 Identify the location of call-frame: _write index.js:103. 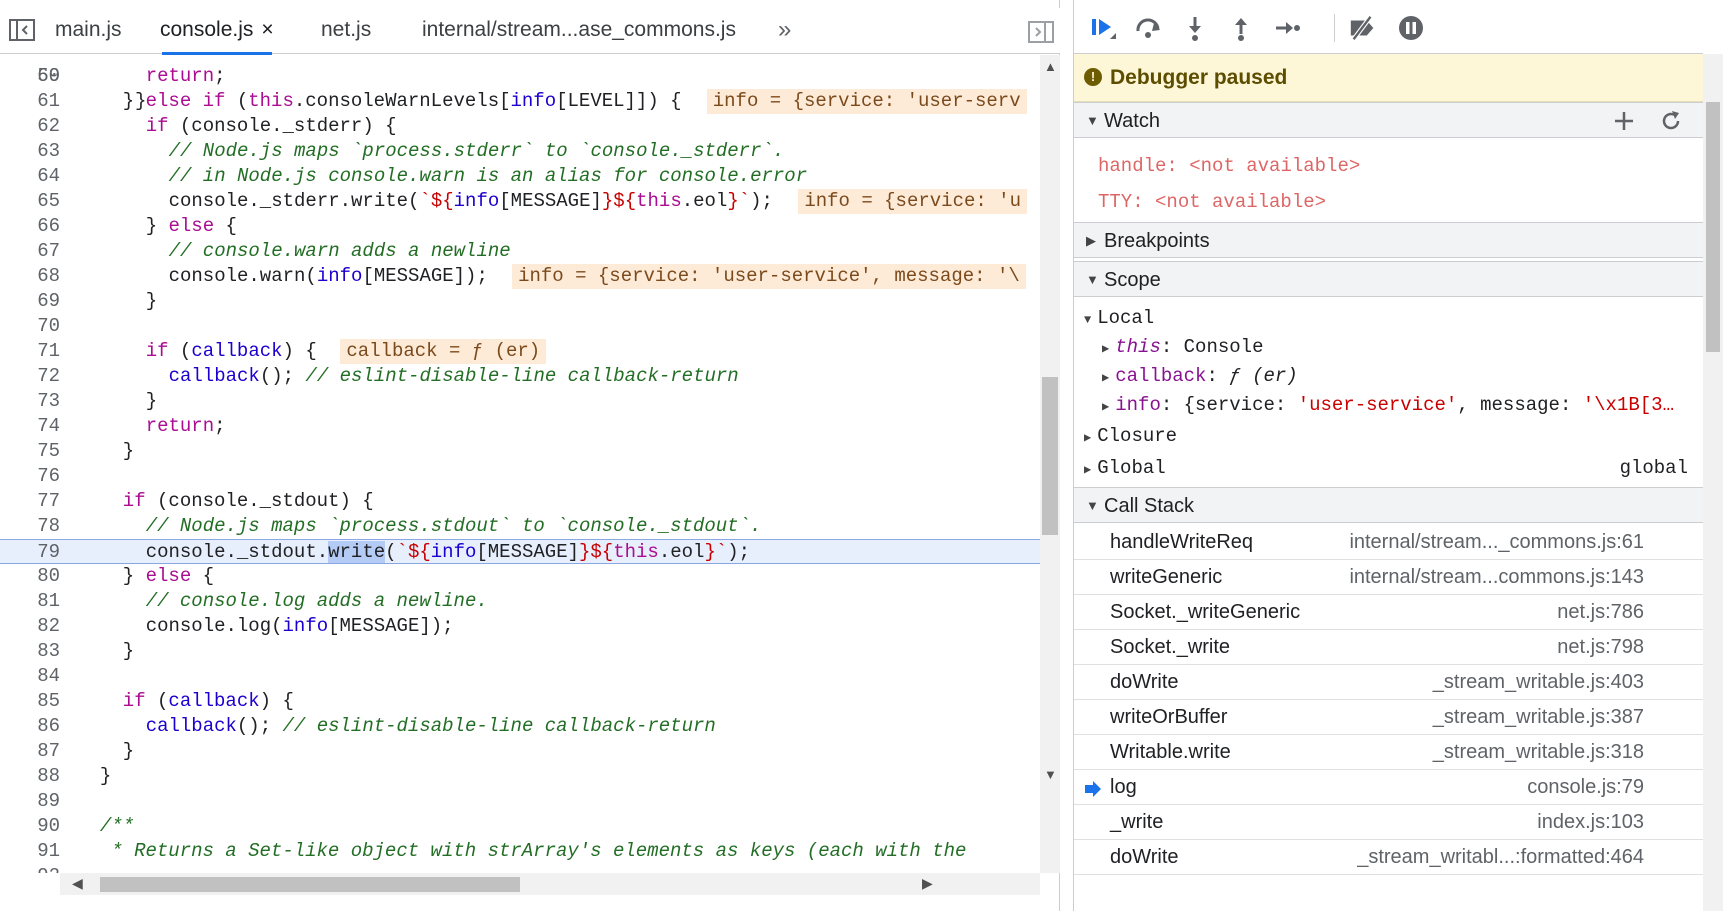
(1388, 822).